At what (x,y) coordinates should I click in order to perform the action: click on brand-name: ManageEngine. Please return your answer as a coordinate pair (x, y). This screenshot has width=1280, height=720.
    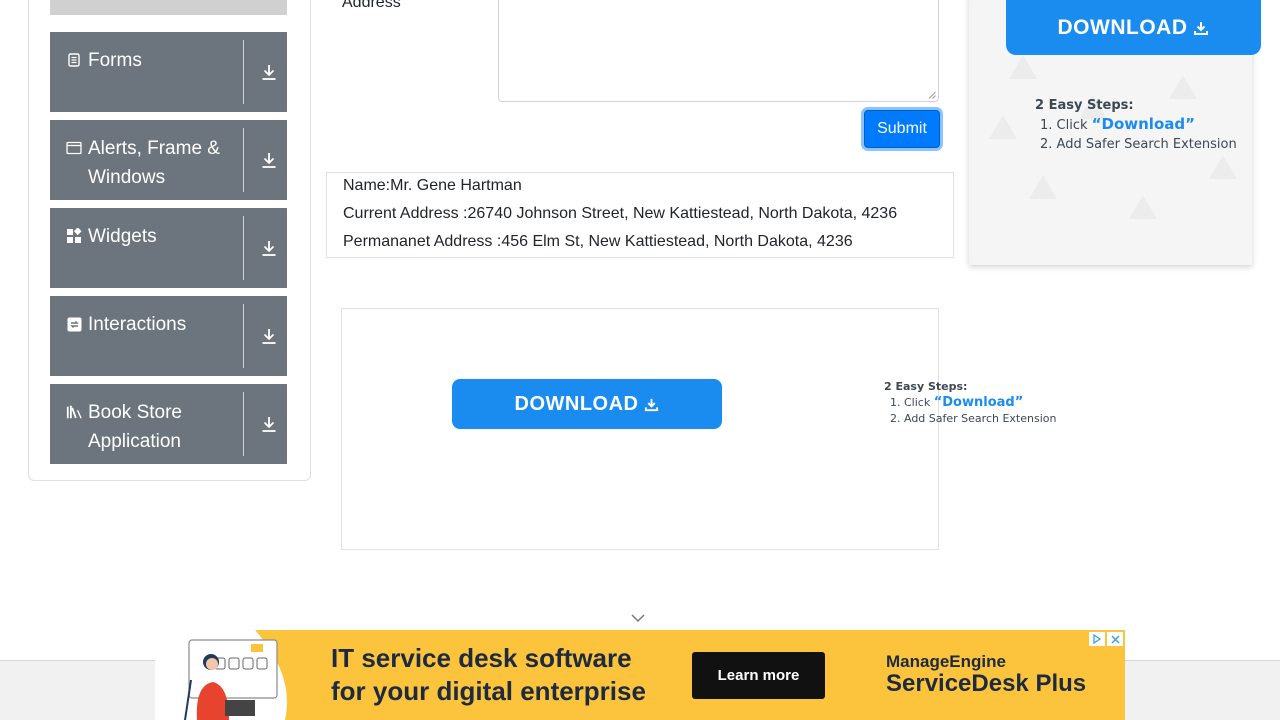
    Looking at the image, I should click on (946, 661).